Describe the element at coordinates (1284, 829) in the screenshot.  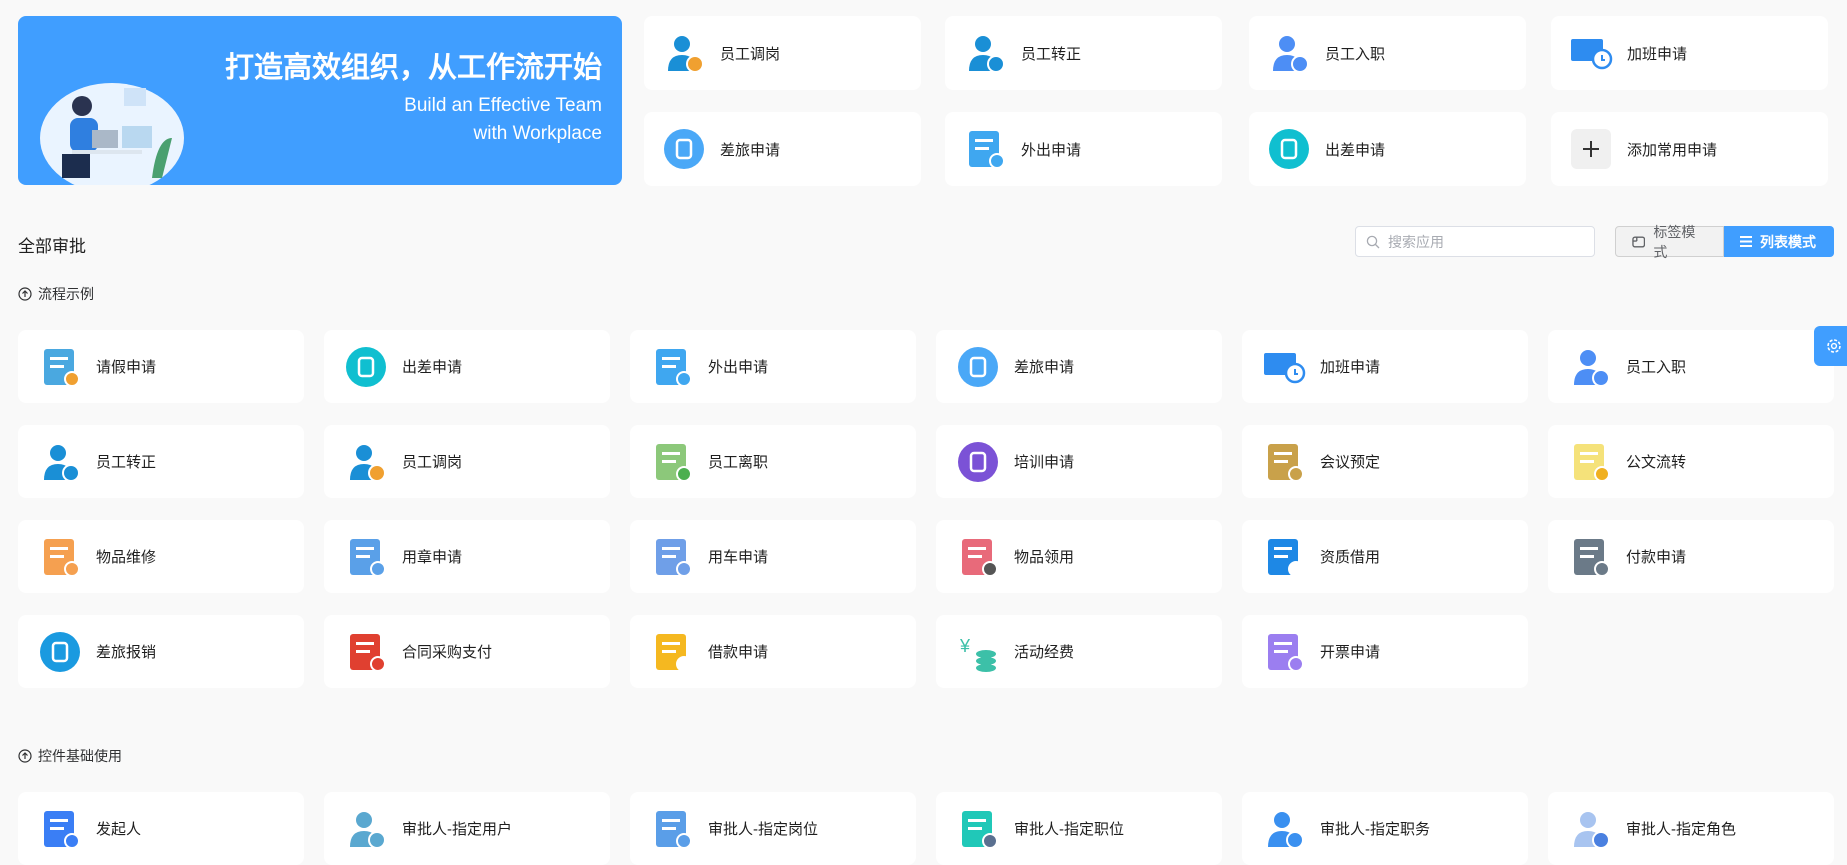
I see `suit-icon` at that location.